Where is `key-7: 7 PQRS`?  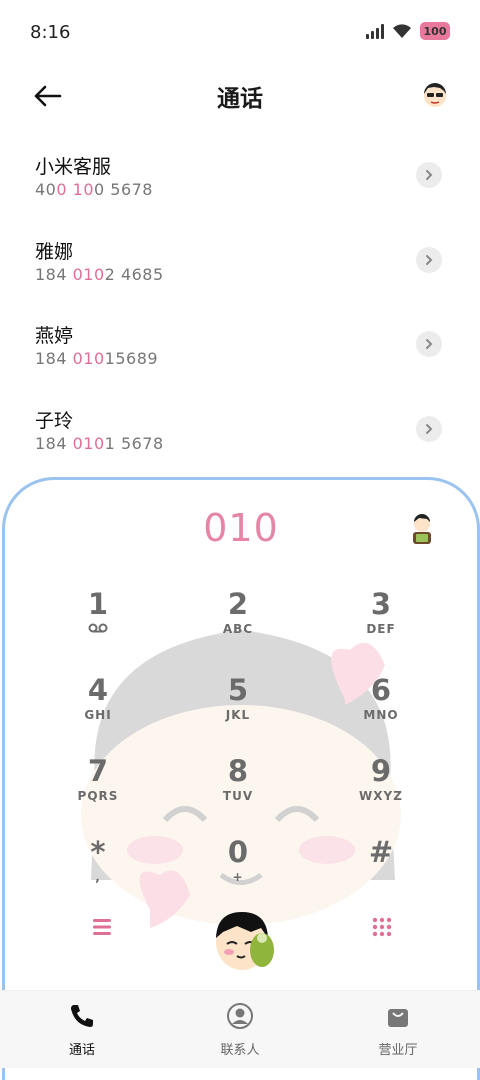 key-7: 7 PQRS is located at coordinates (98, 788).